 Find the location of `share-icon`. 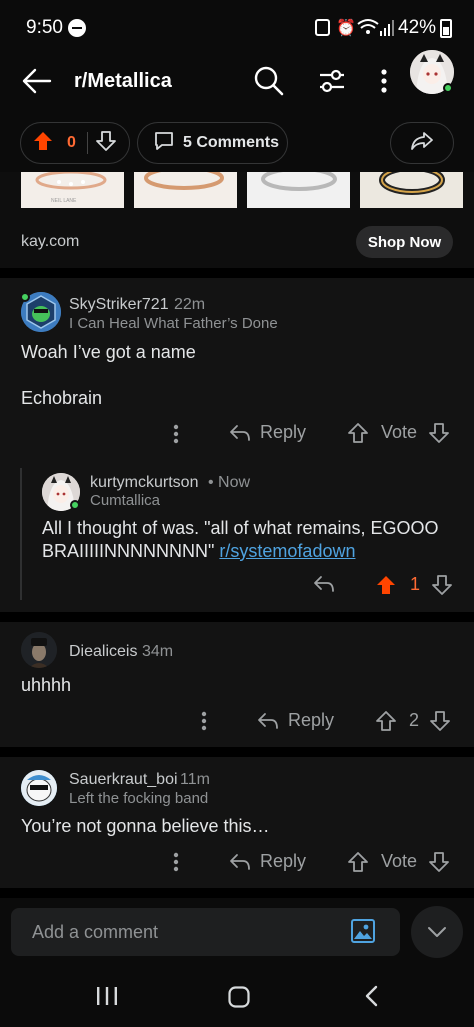

share-icon is located at coordinates (422, 143).